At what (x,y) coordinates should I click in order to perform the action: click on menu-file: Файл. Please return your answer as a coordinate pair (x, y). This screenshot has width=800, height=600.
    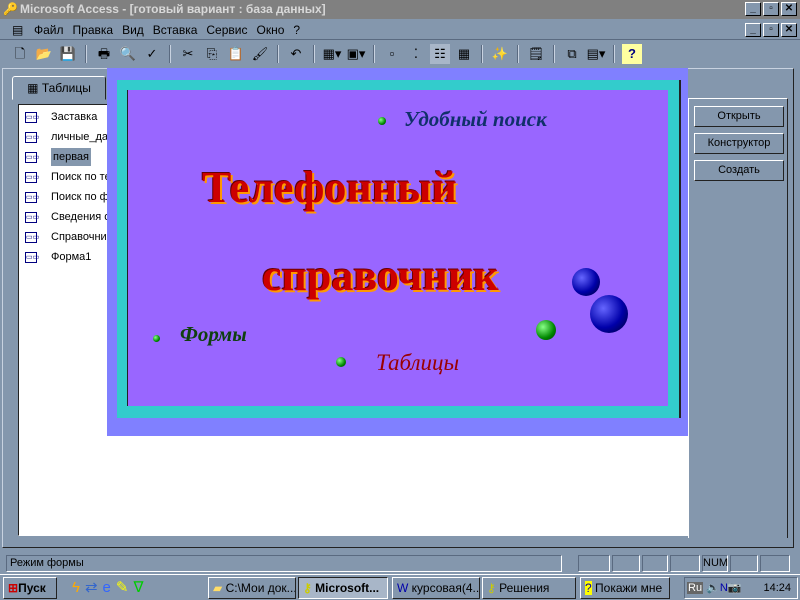
    Looking at the image, I should click on (49, 30).